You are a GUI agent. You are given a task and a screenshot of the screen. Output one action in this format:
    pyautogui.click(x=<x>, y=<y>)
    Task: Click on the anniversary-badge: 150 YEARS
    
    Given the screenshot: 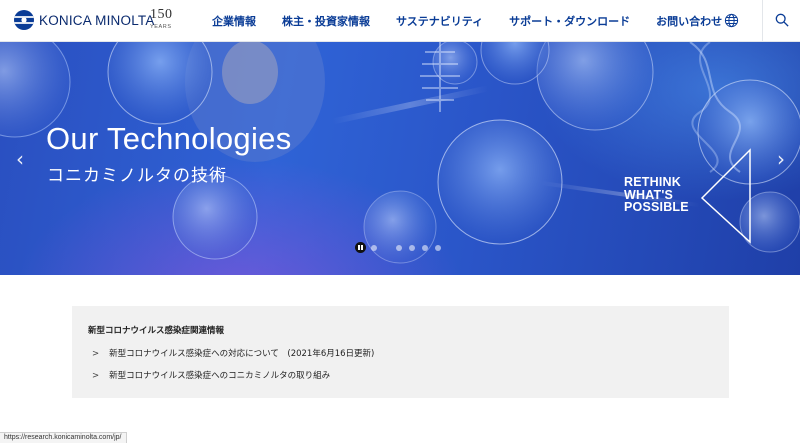 What is the action you would take?
    pyautogui.click(x=161, y=19)
    